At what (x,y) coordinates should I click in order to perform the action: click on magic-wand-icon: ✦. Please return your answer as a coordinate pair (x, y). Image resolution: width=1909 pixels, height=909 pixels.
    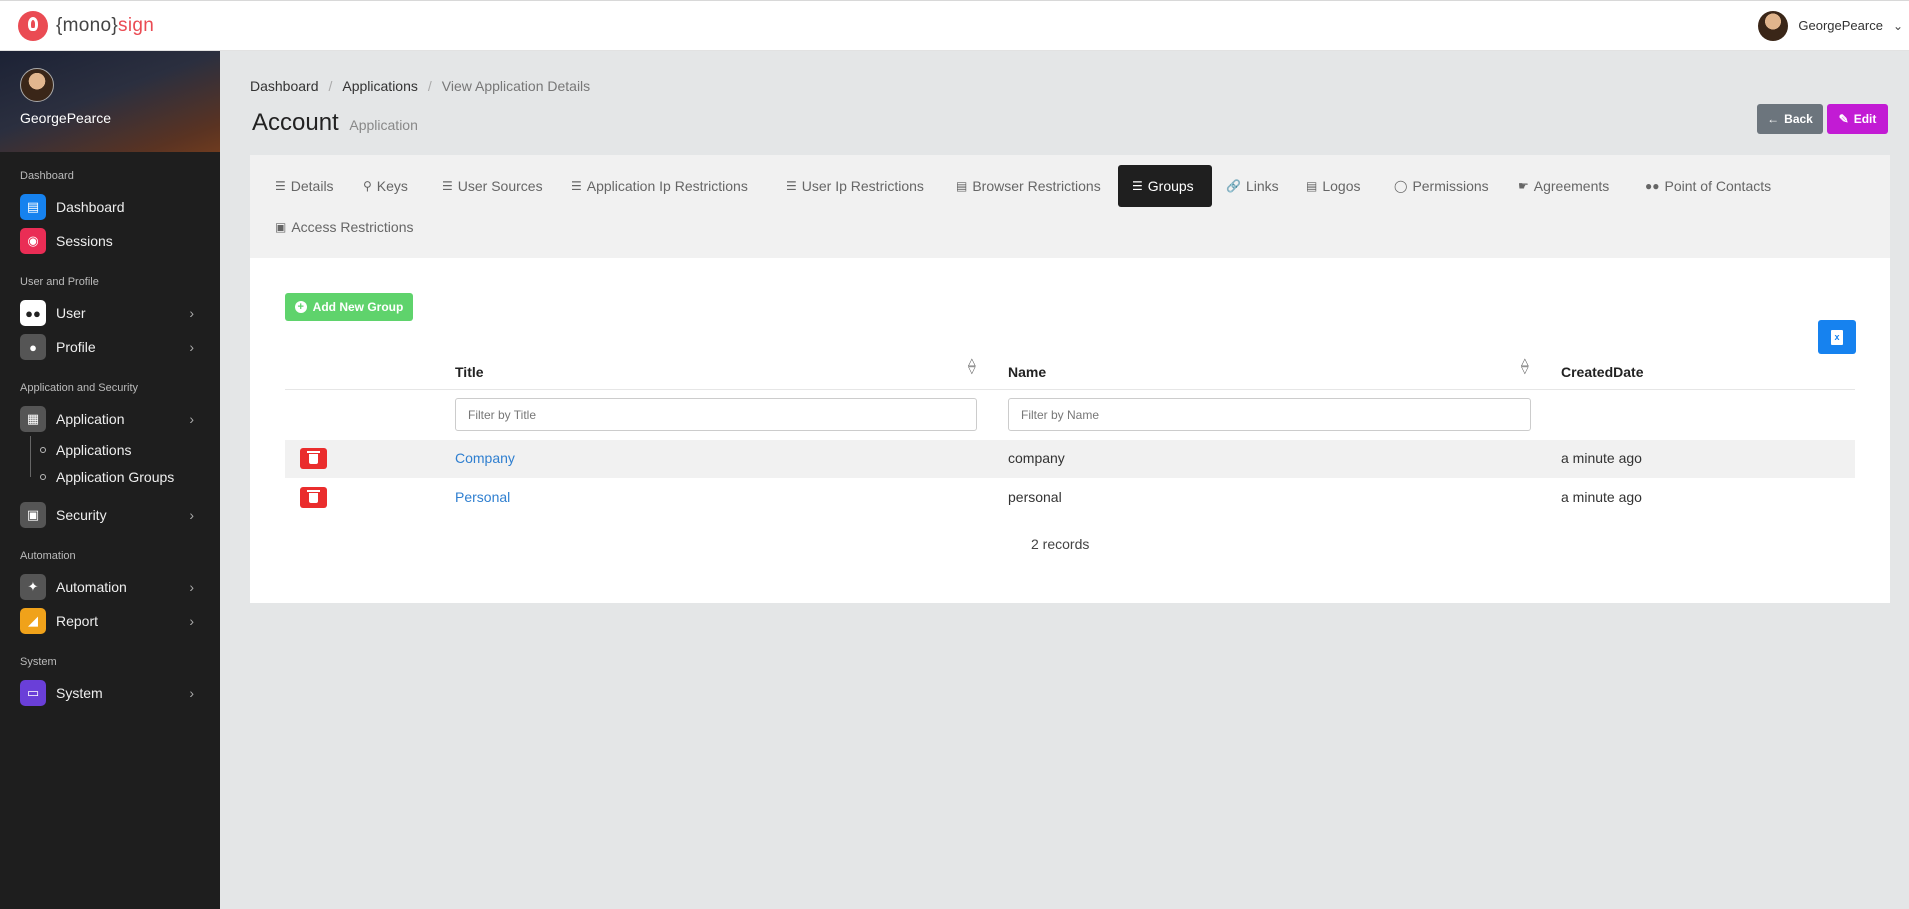
    Looking at the image, I should click on (33, 587).